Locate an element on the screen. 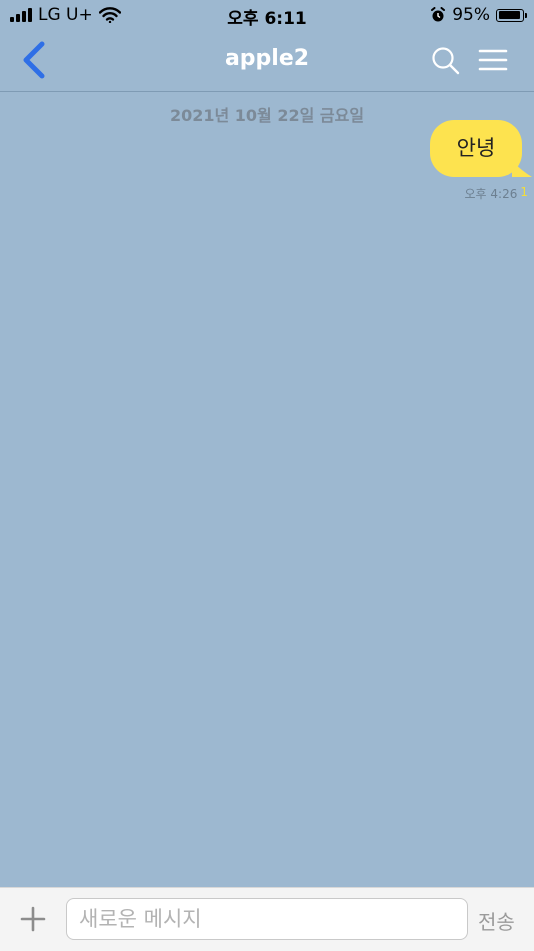 Image resolution: width=534 pixels, height=951 pixels. message-meta: 오후 4:26 1 is located at coordinates (496, 193).